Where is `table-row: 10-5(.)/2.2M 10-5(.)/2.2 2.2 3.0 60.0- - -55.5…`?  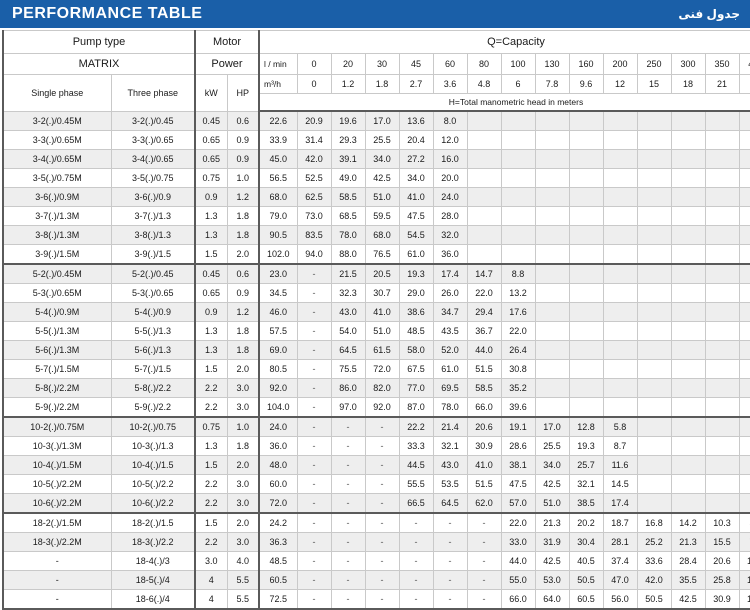
table-row: 10-5(.)/2.2M 10-5(.)/2.2 2.2 3.0 60.0- - -55.5… is located at coordinates (376, 484).